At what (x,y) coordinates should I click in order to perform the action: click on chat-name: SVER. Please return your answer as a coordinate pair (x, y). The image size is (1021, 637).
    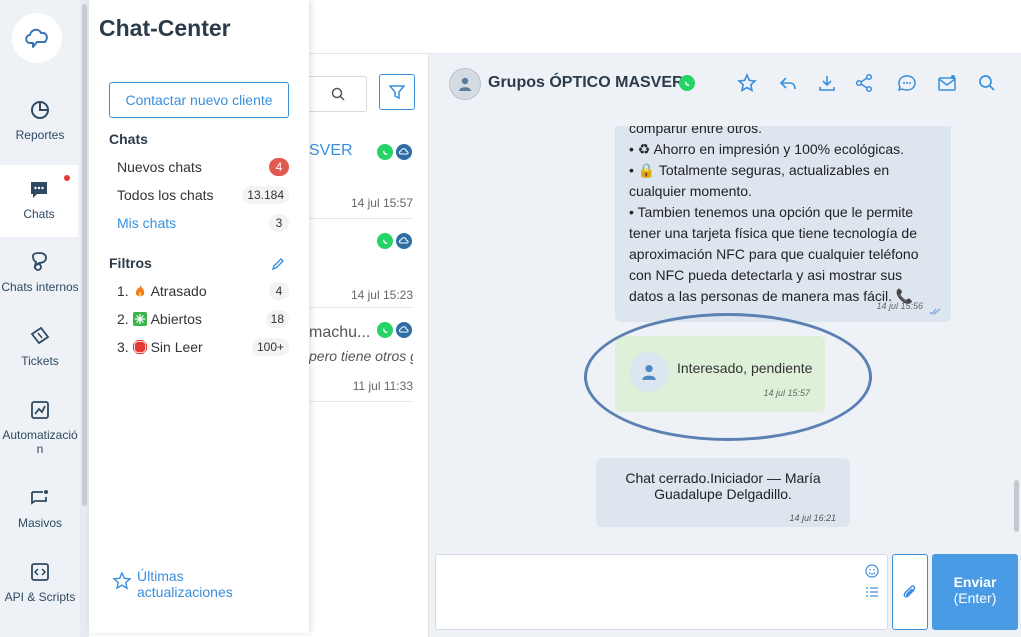
    Looking at the image, I should click on (331, 150).